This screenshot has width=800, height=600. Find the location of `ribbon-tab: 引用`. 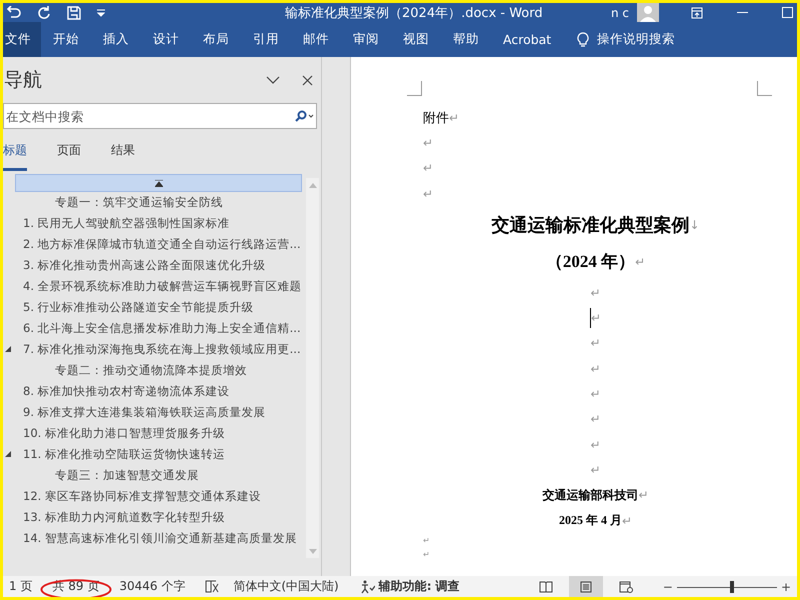

ribbon-tab: 引用 is located at coordinates (266, 39).